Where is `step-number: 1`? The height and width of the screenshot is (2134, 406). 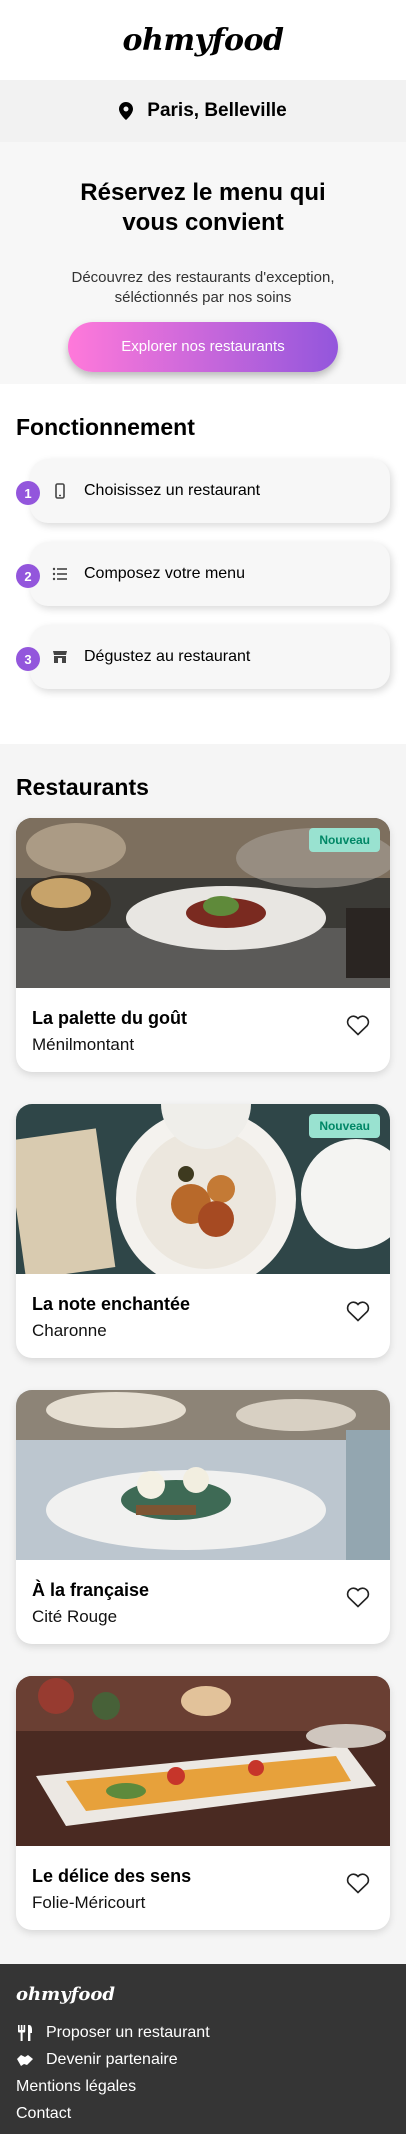 step-number: 1 is located at coordinates (28, 493).